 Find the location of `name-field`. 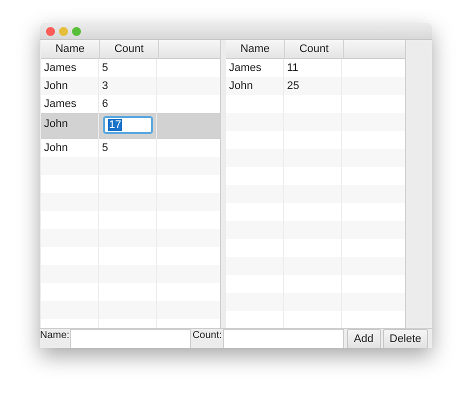

name-field is located at coordinates (131, 338).